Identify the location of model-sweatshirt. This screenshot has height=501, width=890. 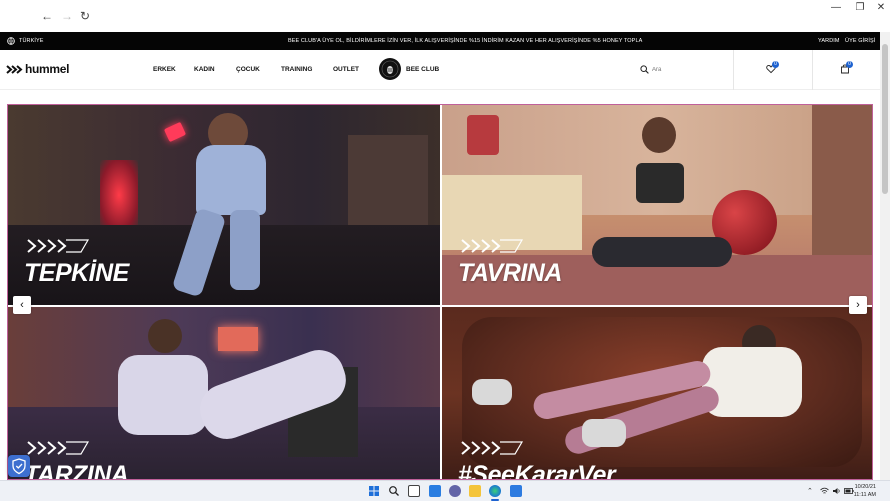
(752, 382).